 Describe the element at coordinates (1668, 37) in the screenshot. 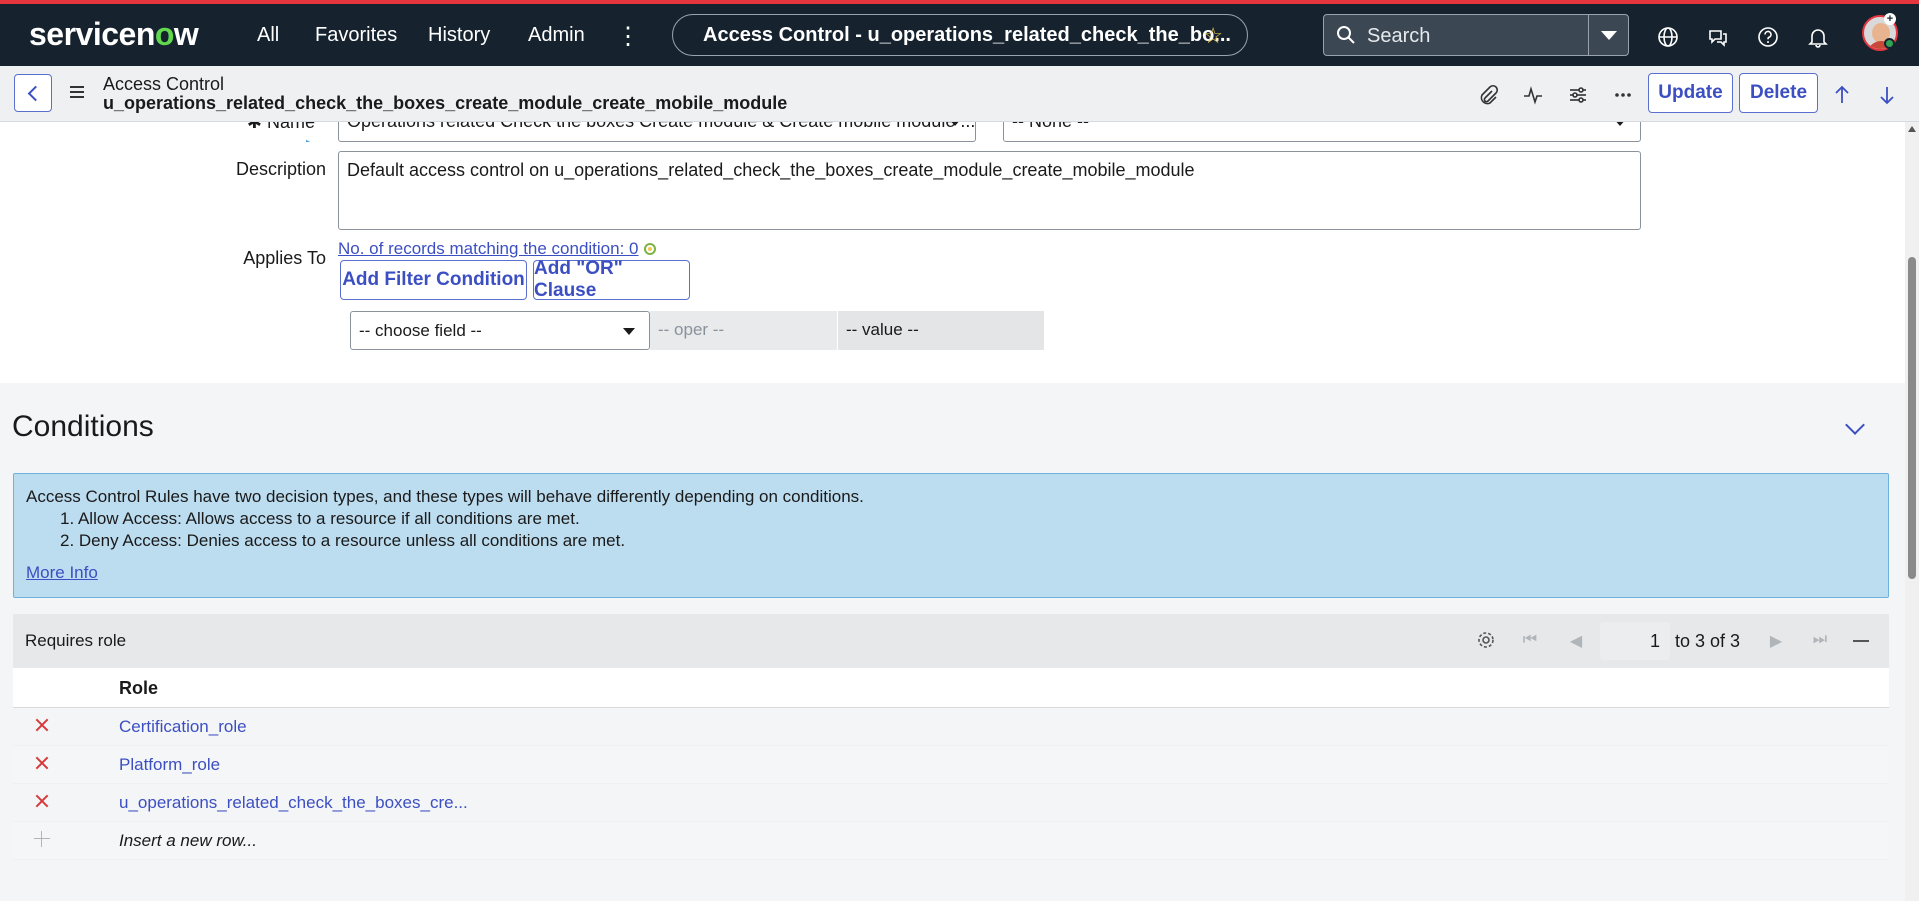

I see `globe-icon` at that location.